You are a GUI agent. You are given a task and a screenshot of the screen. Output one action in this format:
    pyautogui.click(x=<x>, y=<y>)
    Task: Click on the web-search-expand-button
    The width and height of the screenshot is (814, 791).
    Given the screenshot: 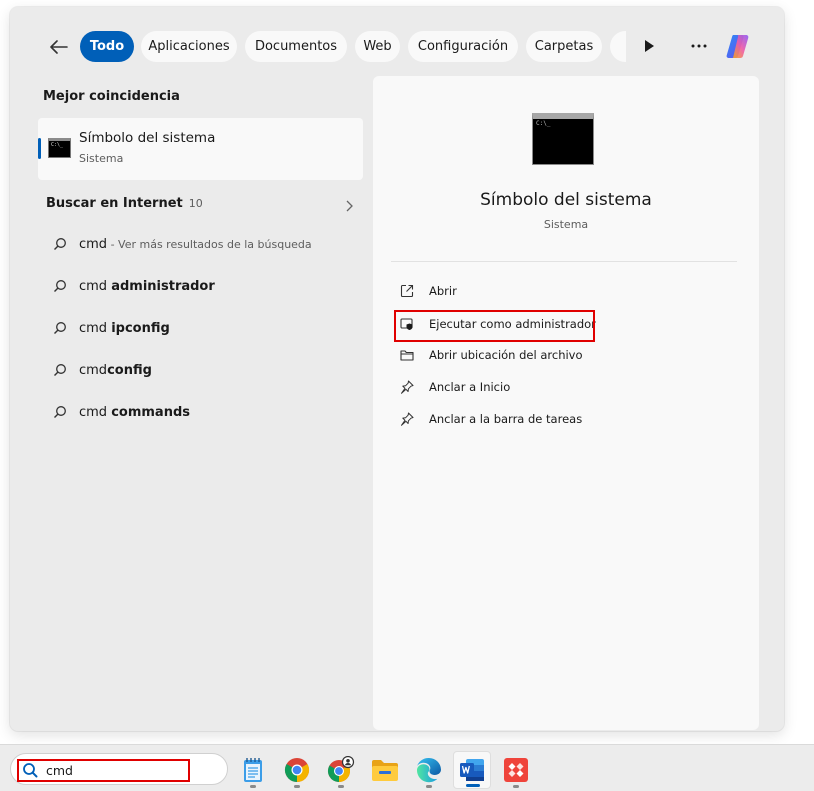 What is the action you would take?
    pyautogui.click(x=350, y=204)
    